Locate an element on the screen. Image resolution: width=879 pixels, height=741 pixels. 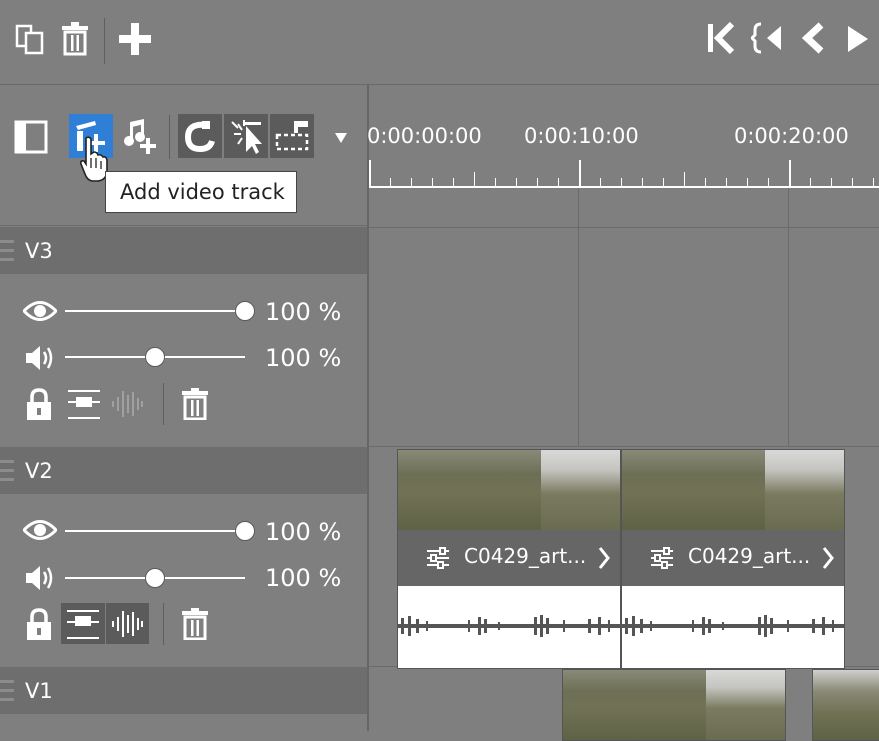
select-tool-button is located at coordinates (246, 136).